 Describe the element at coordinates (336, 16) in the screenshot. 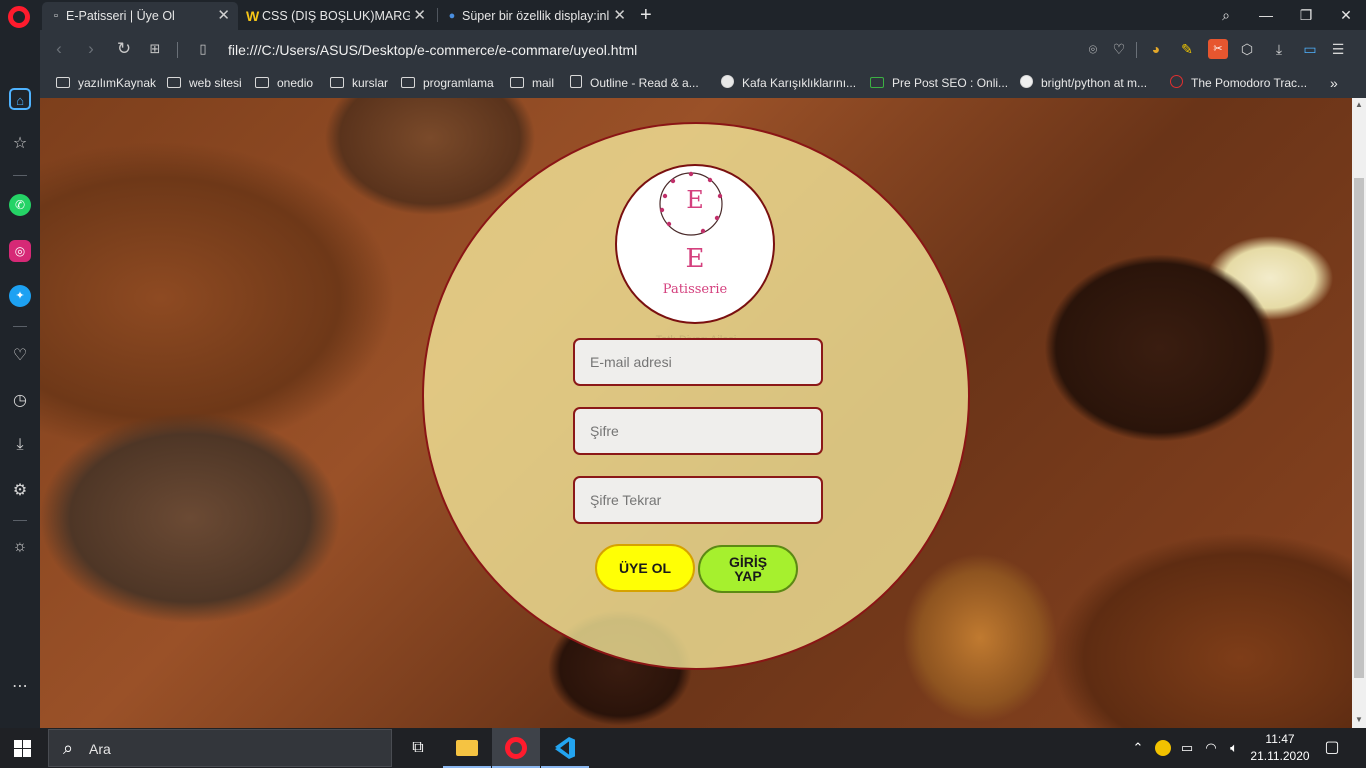

I see `tab-css-margin: W CSS (DIŞ BOŞLUK)MARGİN ✕` at that location.